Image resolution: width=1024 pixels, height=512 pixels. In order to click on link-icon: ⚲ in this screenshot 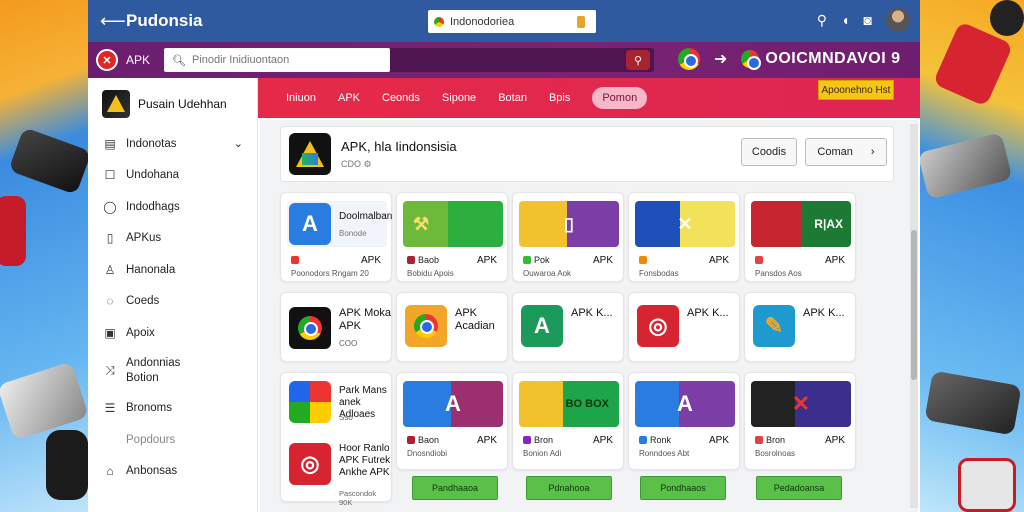, I will do `click(822, 20)`.